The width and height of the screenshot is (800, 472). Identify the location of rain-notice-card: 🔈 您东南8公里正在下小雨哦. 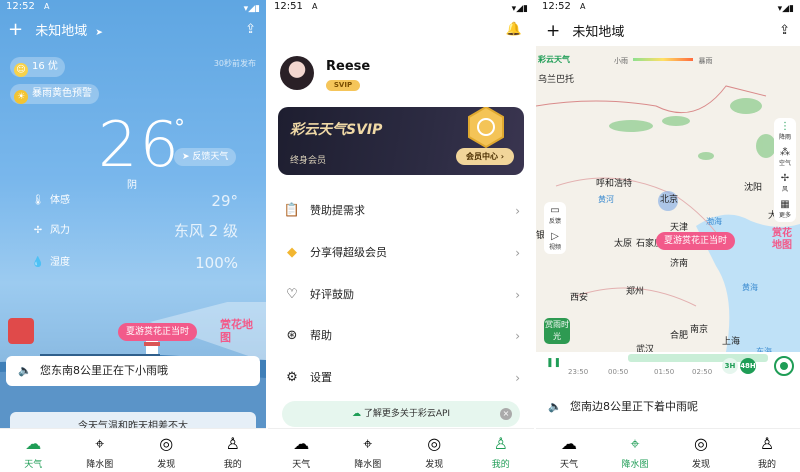
(133, 371).